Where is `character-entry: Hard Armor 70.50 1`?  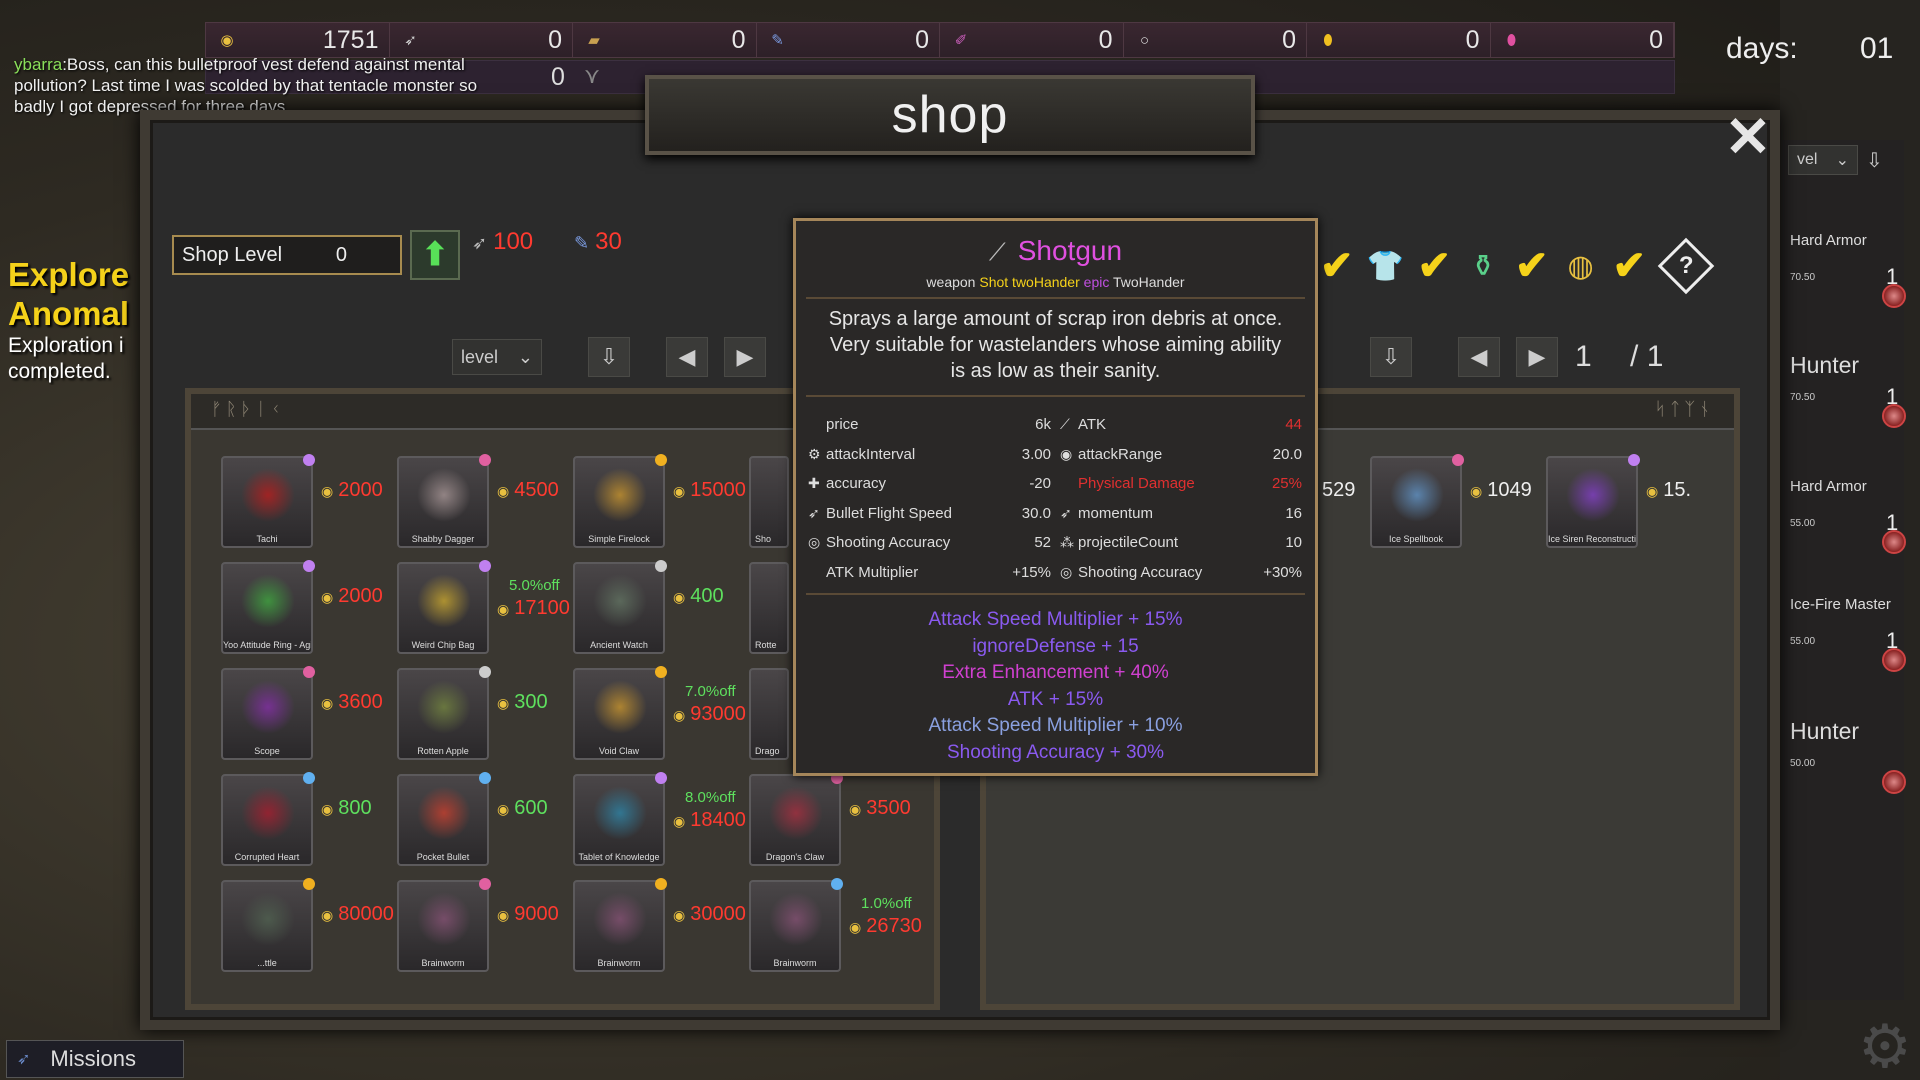
character-entry: Hard Armor 70.50 1 is located at coordinates (1848, 270).